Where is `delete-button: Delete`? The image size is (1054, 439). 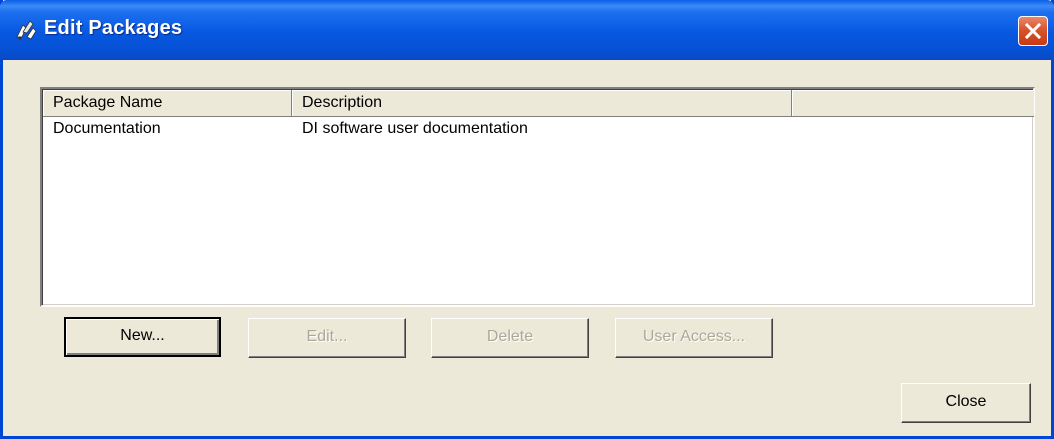 delete-button: Delete is located at coordinates (510, 338).